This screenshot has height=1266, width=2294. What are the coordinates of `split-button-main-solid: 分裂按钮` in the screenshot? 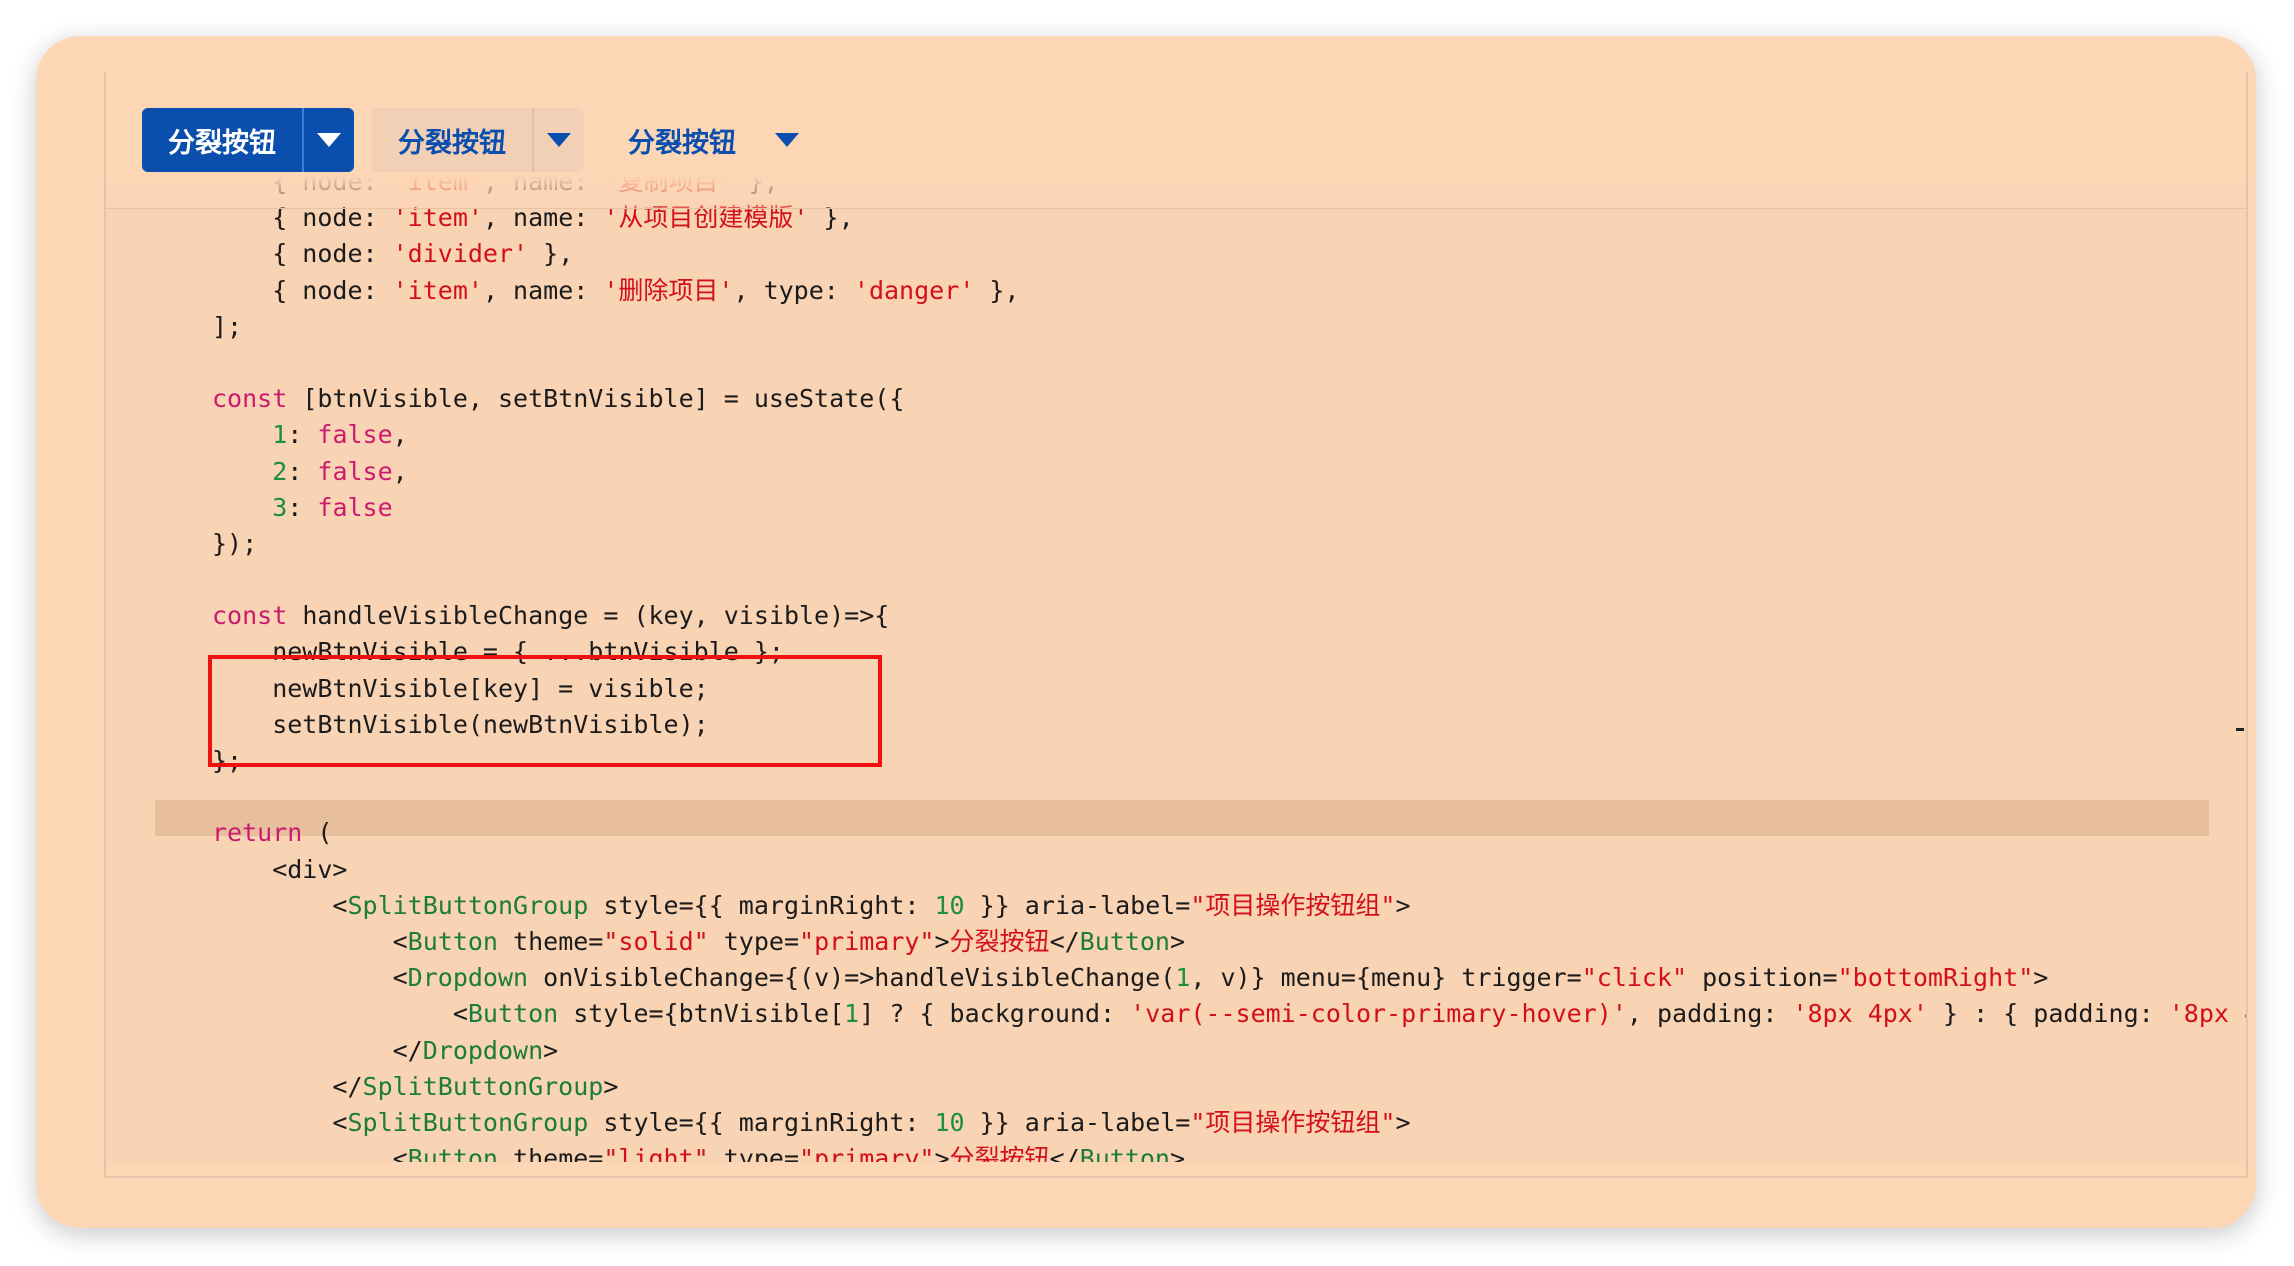 It's located at (222, 140).